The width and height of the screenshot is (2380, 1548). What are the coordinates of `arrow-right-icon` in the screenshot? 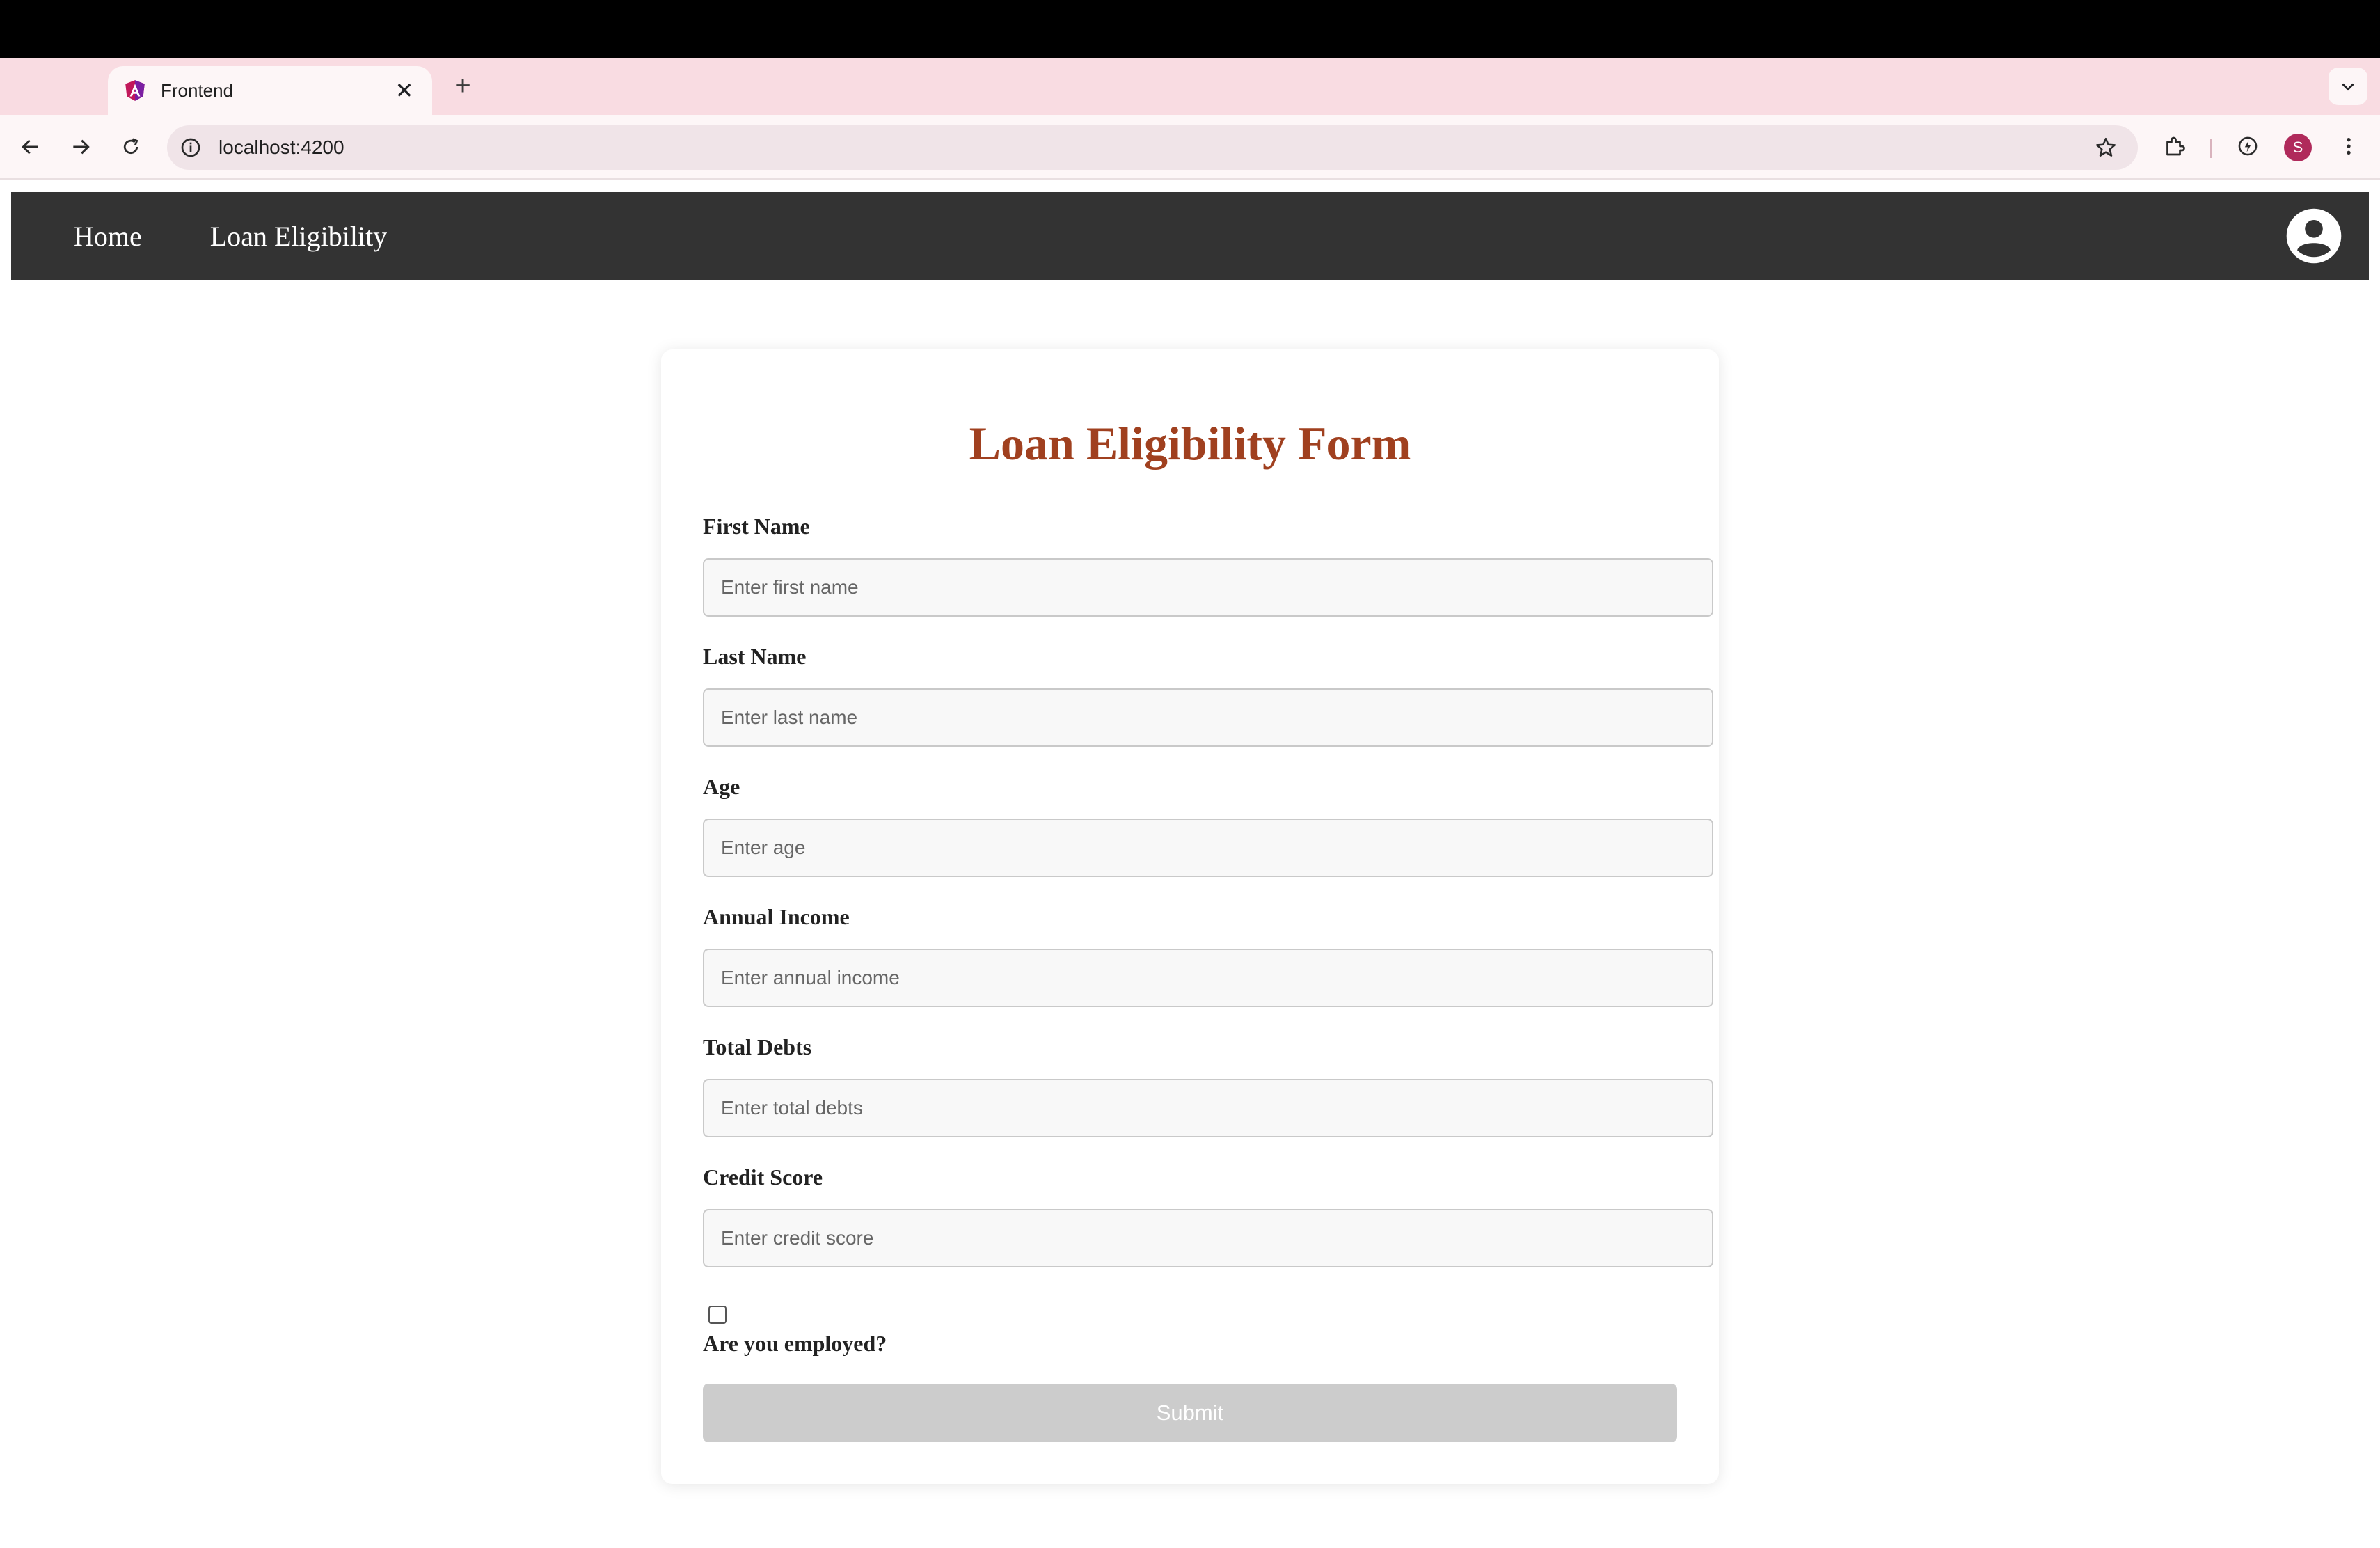 It's located at (81, 147).